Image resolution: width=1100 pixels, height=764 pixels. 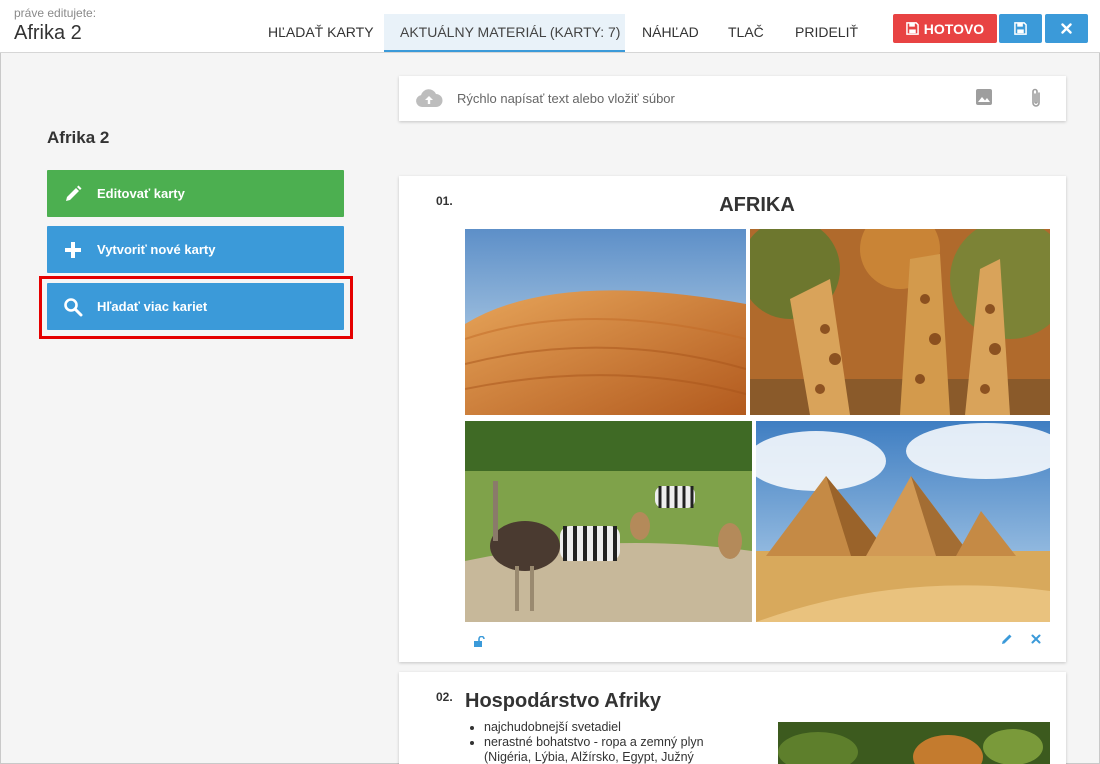 What do you see at coordinates (984, 97) in the screenshot?
I see `image-icon` at bounding box center [984, 97].